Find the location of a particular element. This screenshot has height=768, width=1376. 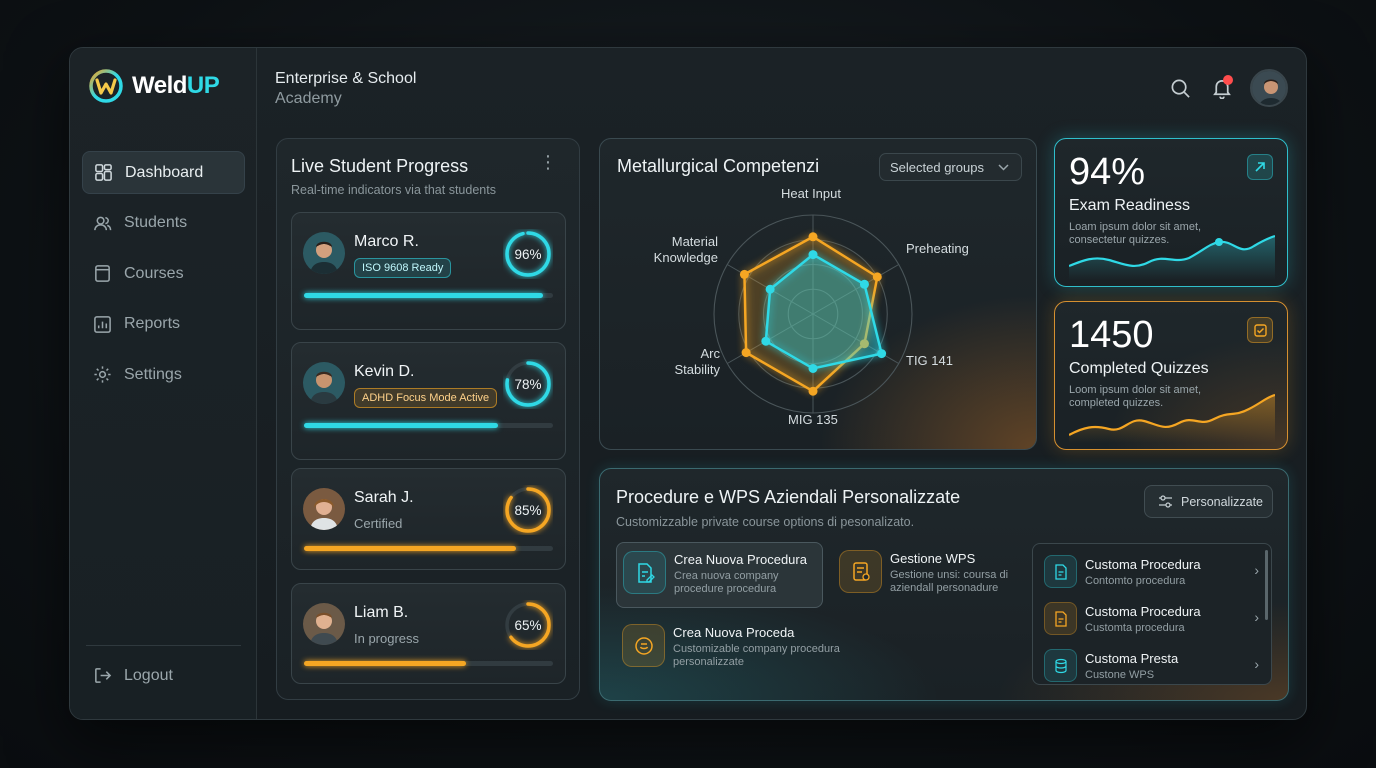

list-item-description: Custone WPS is located at coordinates (1120, 675).